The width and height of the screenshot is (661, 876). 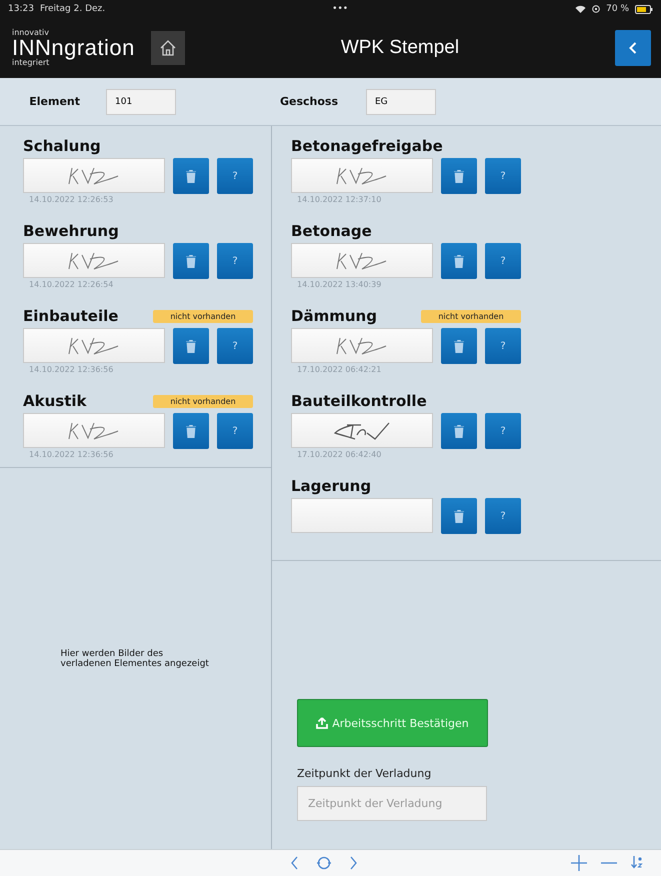 What do you see at coordinates (339, 284) in the screenshot?
I see `timestamp: 14.10.2022 13:40:39` at bounding box center [339, 284].